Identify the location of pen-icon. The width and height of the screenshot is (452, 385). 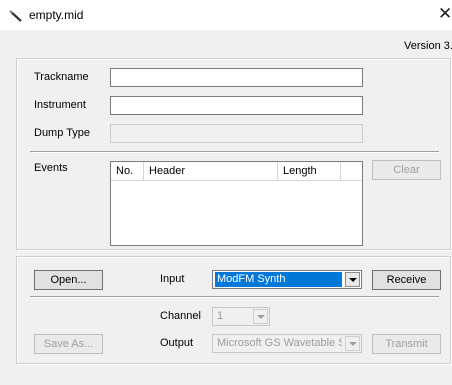
(15, 16).